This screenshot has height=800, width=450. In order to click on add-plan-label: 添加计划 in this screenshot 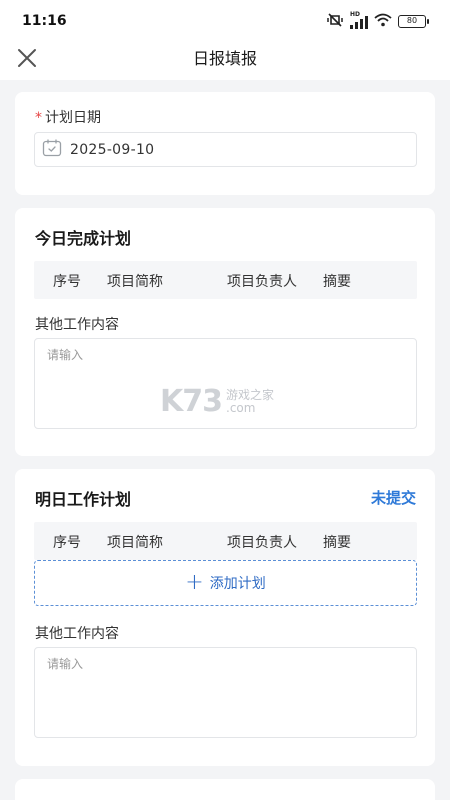, I will do `click(237, 584)`.